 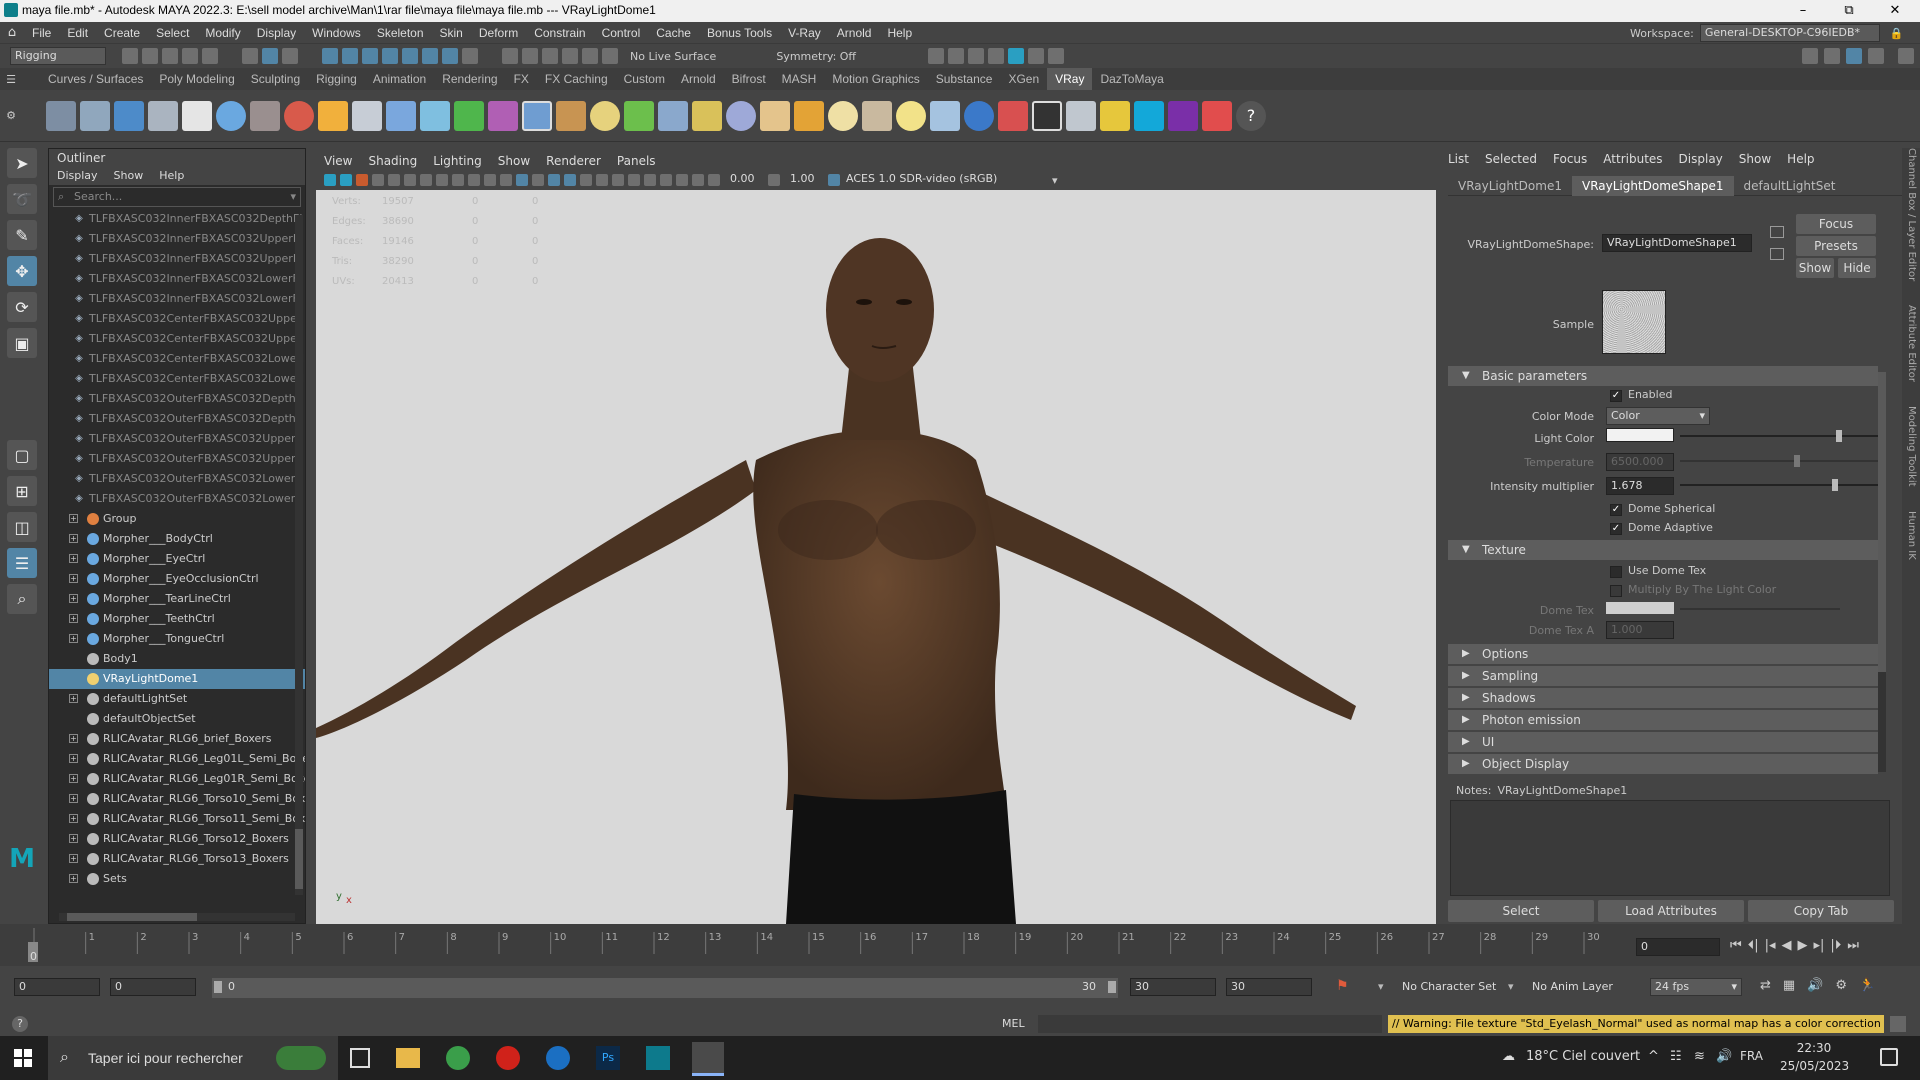 What do you see at coordinates (947, 180) in the screenshot?
I see `colorspace-dropdown: ACES 1.0 SDR-video (sRGB)` at bounding box center [947, 180].